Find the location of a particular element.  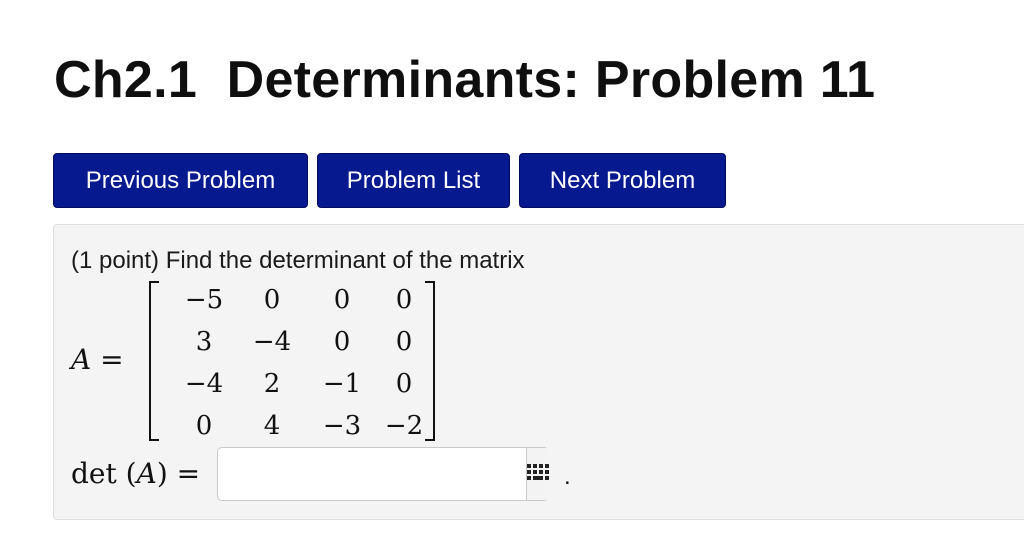

determinant-label: det (A) = is located at coordinates (136, 473).